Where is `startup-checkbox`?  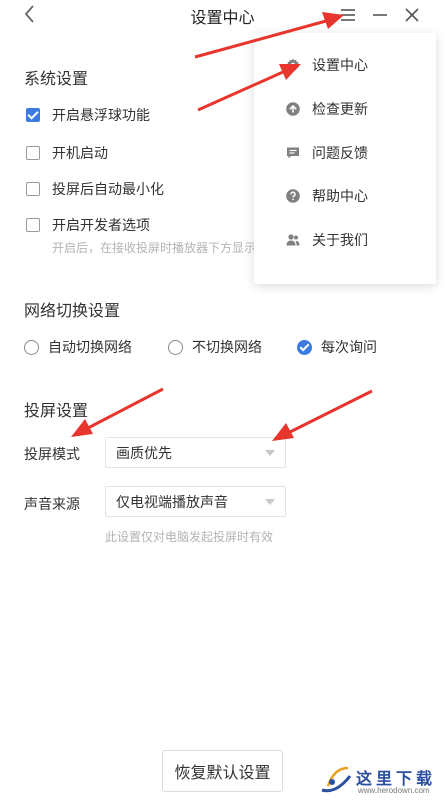 startup-checkbox is located at coordinates (33, 153).